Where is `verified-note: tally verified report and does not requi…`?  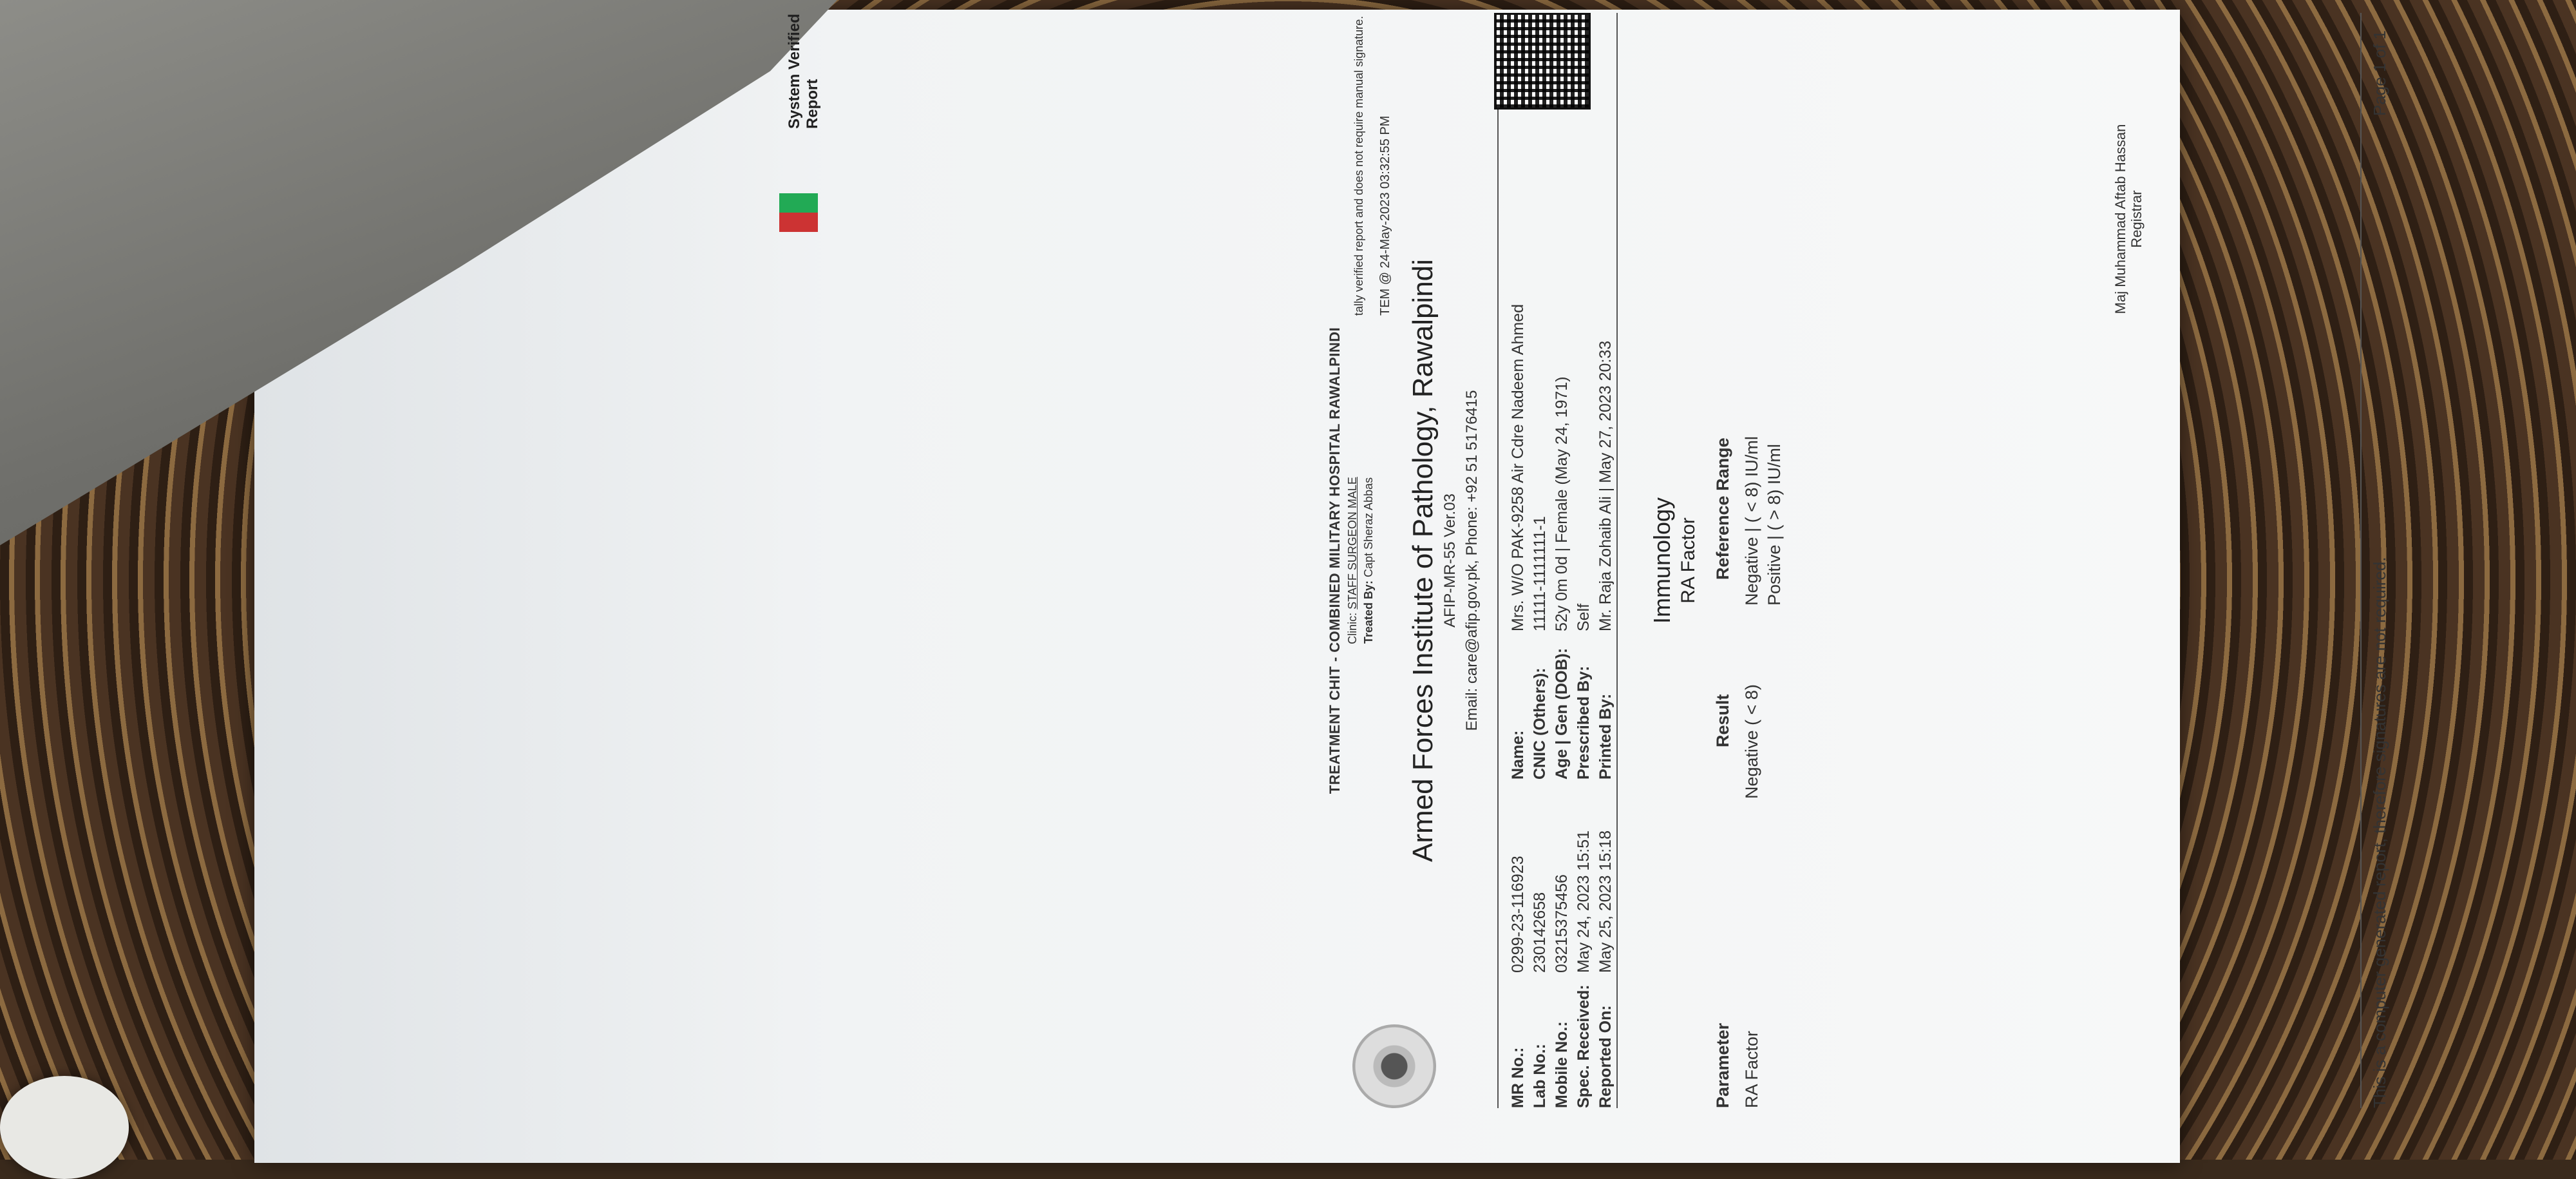
verified-note: tally verified report and does not requi… is located at coordinates (1358, 165).